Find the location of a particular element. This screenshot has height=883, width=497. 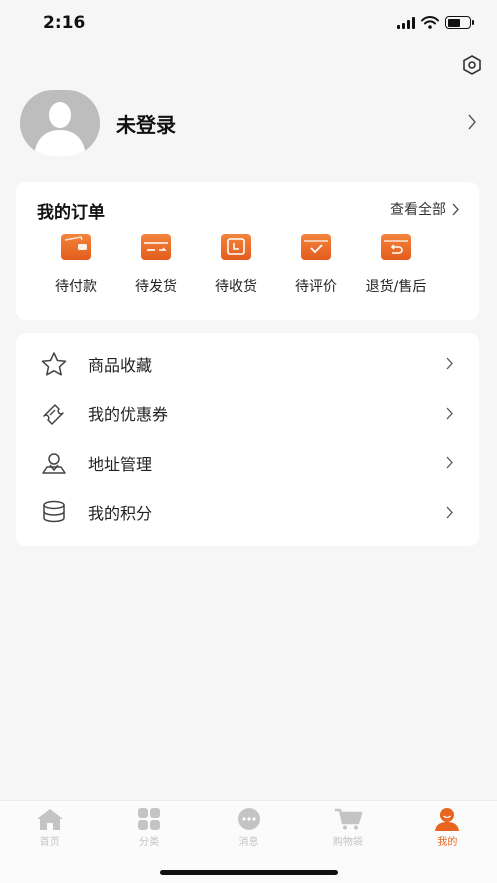

order-pending-shipment: 待发货 is located at coordinates (156, 265).